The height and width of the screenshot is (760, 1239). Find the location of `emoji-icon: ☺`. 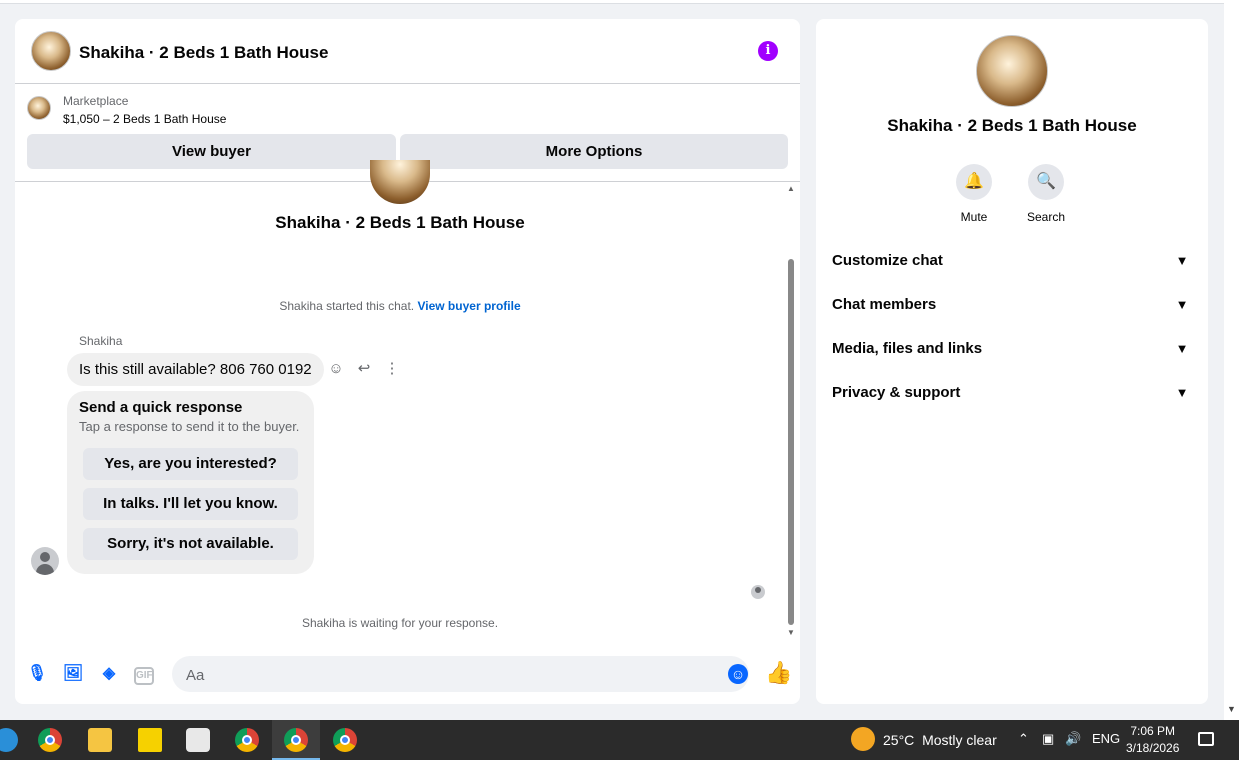

emoji-icon: ☺ is located at coordinates (738, 674).